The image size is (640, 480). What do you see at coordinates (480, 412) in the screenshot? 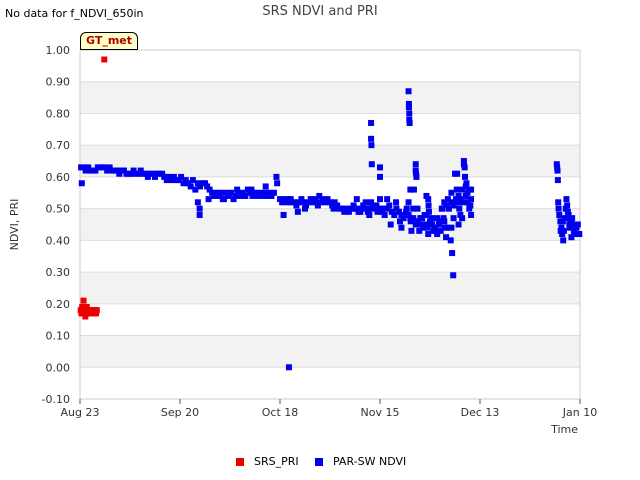
I see `x-tick-label: Dec 13` at bounding box center [480, 412].